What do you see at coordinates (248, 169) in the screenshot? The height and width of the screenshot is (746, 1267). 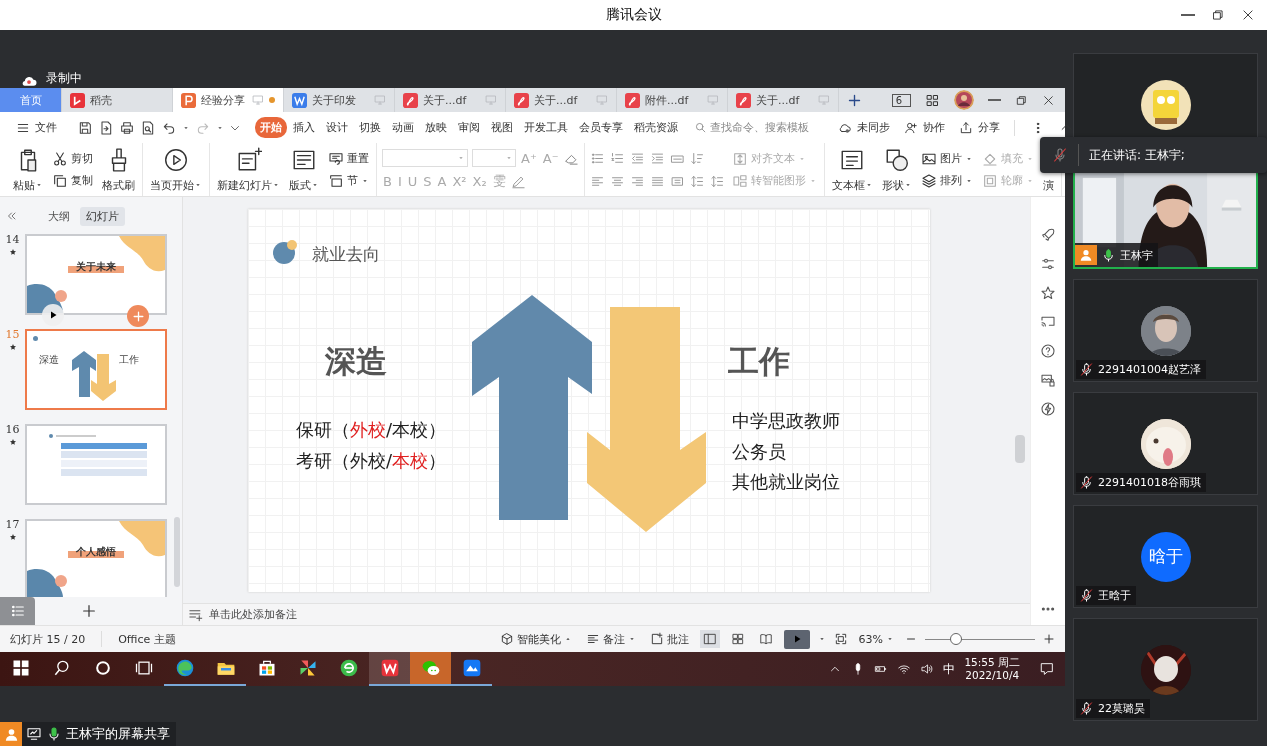 I see `ribbon-button: 新建幻灯片` at bounding box center [248, 169].